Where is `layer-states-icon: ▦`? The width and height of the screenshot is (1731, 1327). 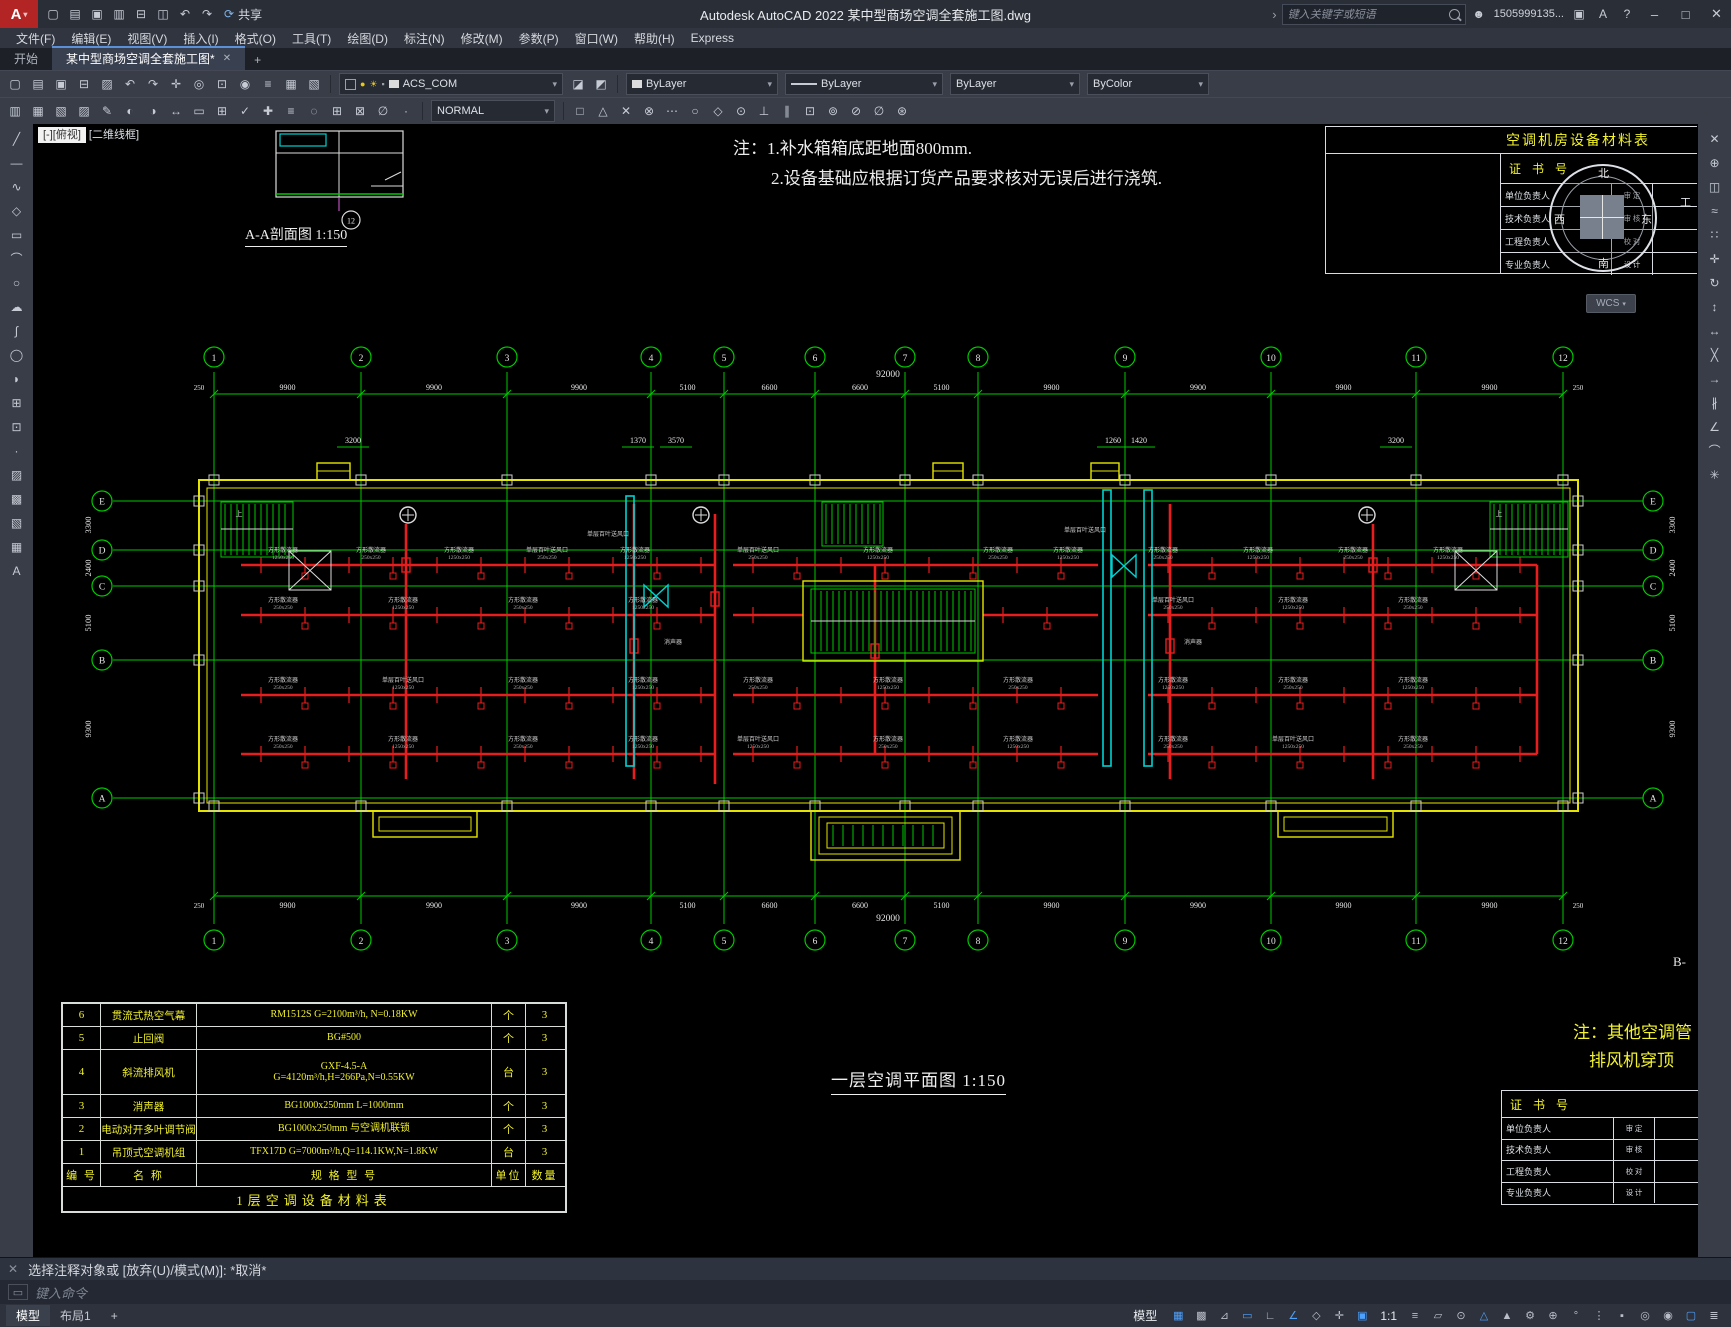
layer-states-icon: ▦ is located at coordinates (291, 84).